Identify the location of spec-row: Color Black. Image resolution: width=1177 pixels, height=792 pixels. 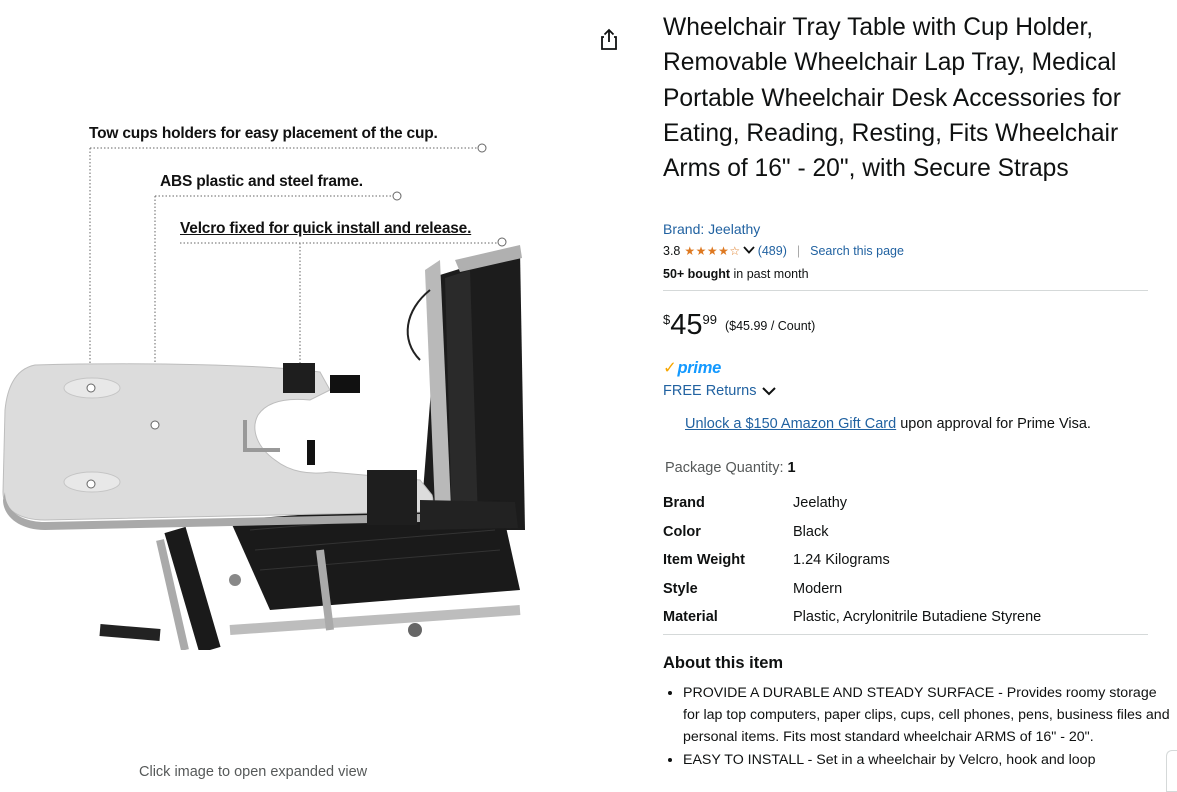
(852, 532).